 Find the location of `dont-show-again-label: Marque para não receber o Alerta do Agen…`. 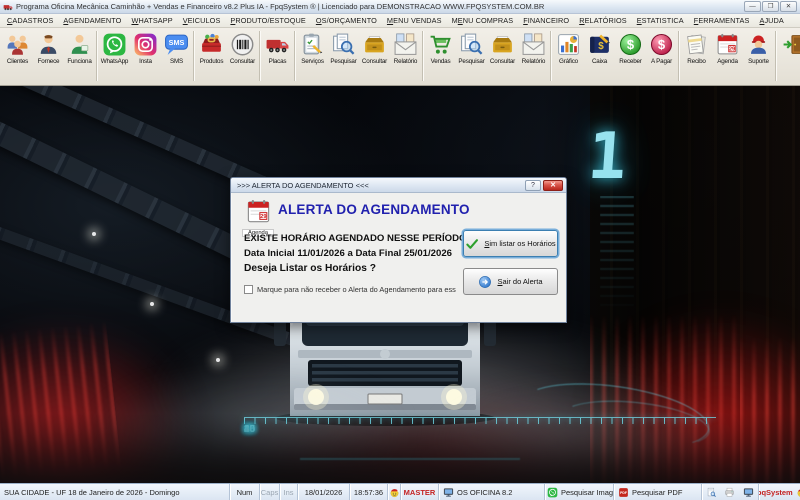

dont-show-again-label: Marque para não receber o Alerta do Agen… is located at coordinates (356, 289).